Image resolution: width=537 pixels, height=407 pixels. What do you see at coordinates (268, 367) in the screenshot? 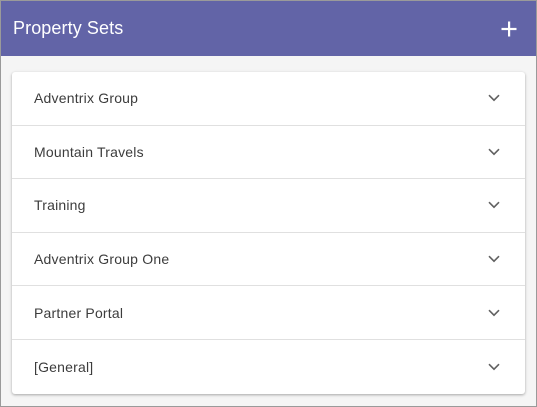
I see `list-item: [General]` at bounding box center [268, 367].